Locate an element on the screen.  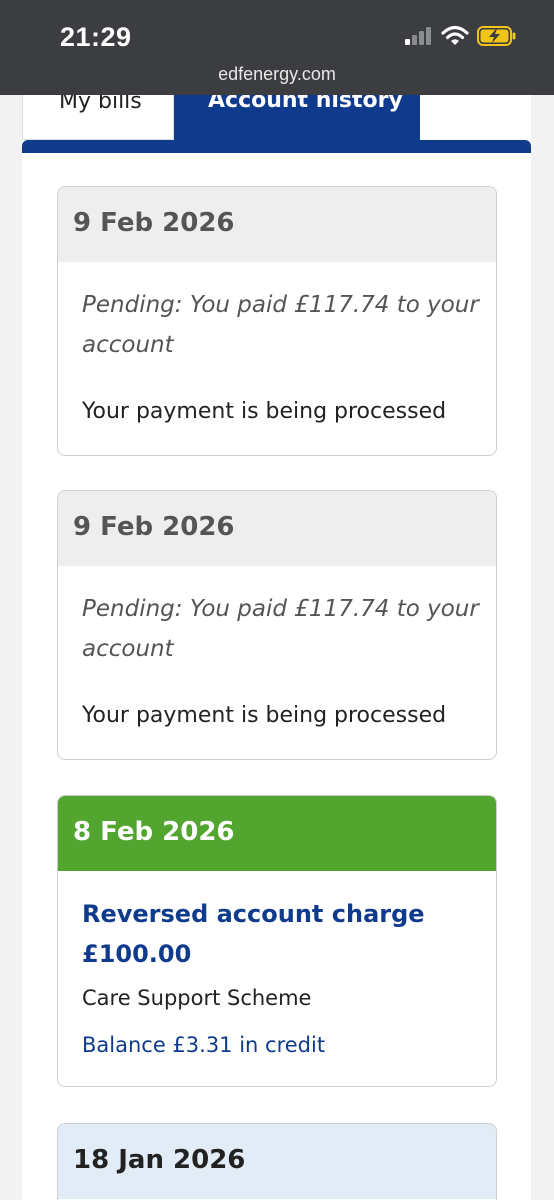
entry-balance: Balance £3.31 in credit is located at coordinates (204, 1045).